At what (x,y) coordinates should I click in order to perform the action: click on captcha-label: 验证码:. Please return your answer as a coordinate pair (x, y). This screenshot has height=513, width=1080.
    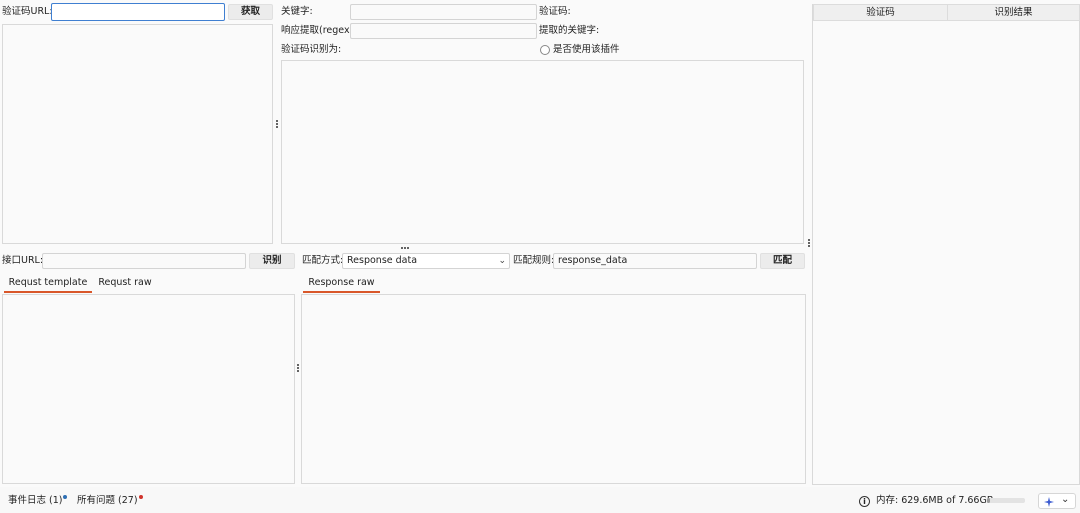
    Looking at the image, I should click on (555, 11).